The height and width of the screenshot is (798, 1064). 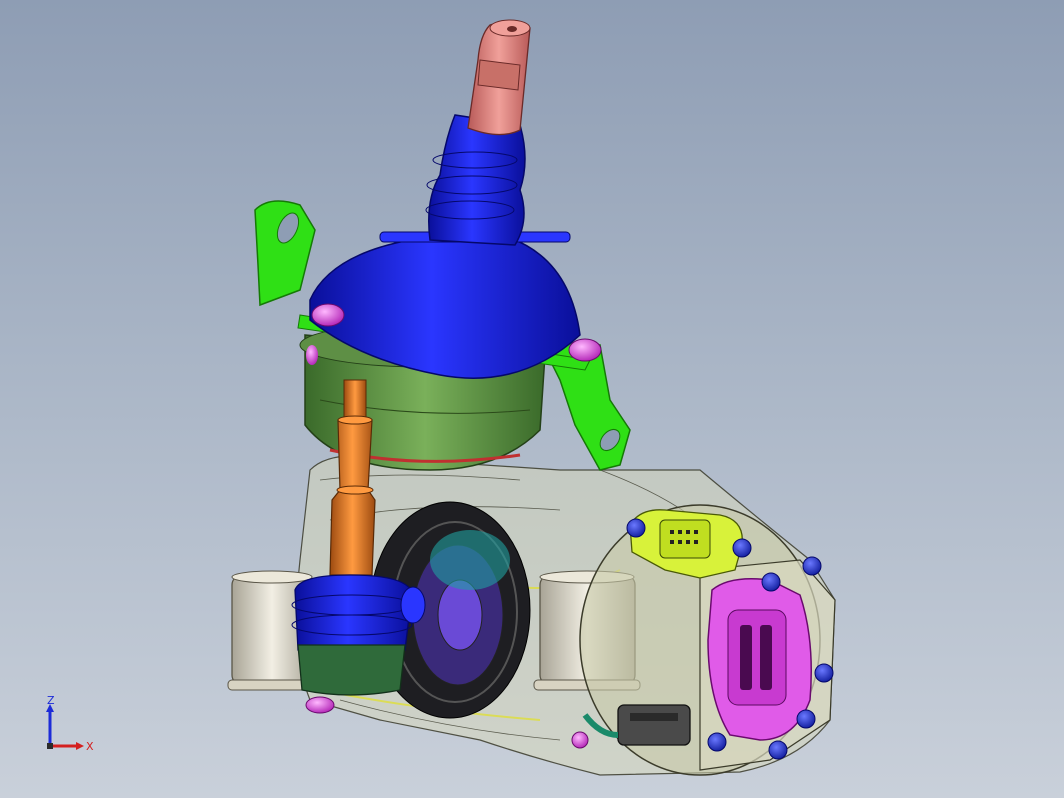 I want to click on x-axis-label: X, so click(x=90, y=746).